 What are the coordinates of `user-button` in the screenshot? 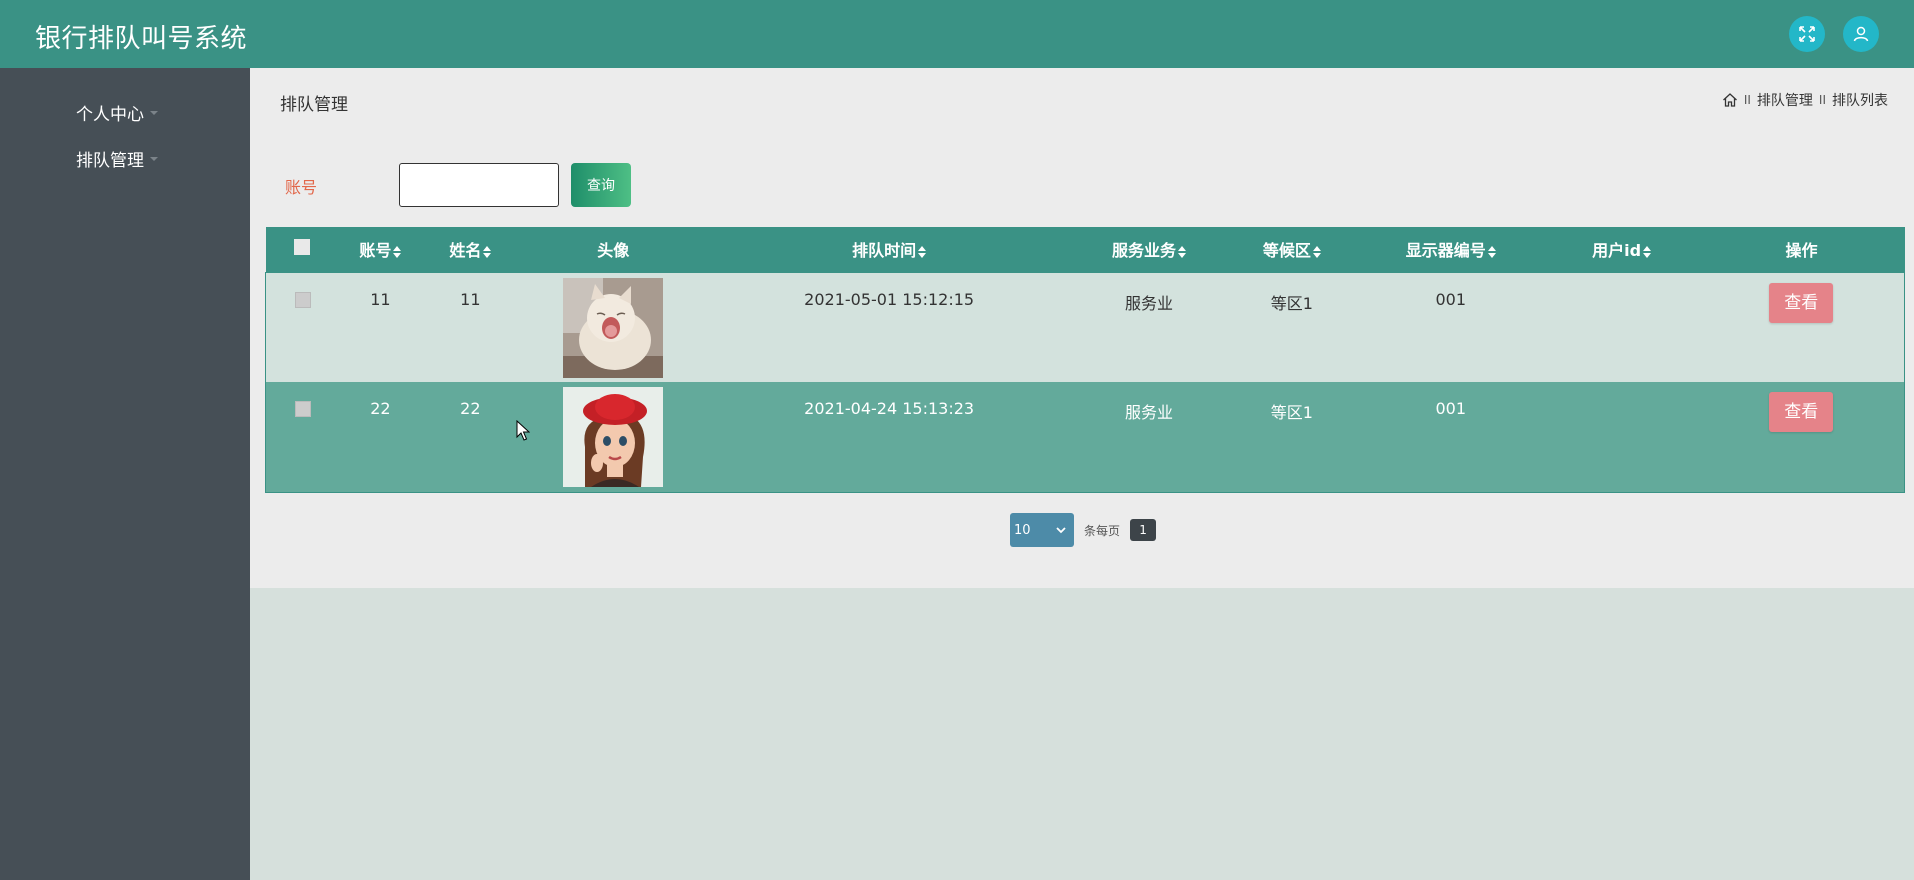 It's located at (1861, 34).